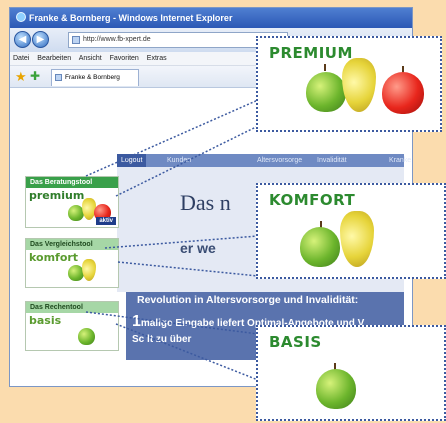 The height and width of the screenshot is (423, 446). I want to click on menu-datei: Datei, so click(21, 58).